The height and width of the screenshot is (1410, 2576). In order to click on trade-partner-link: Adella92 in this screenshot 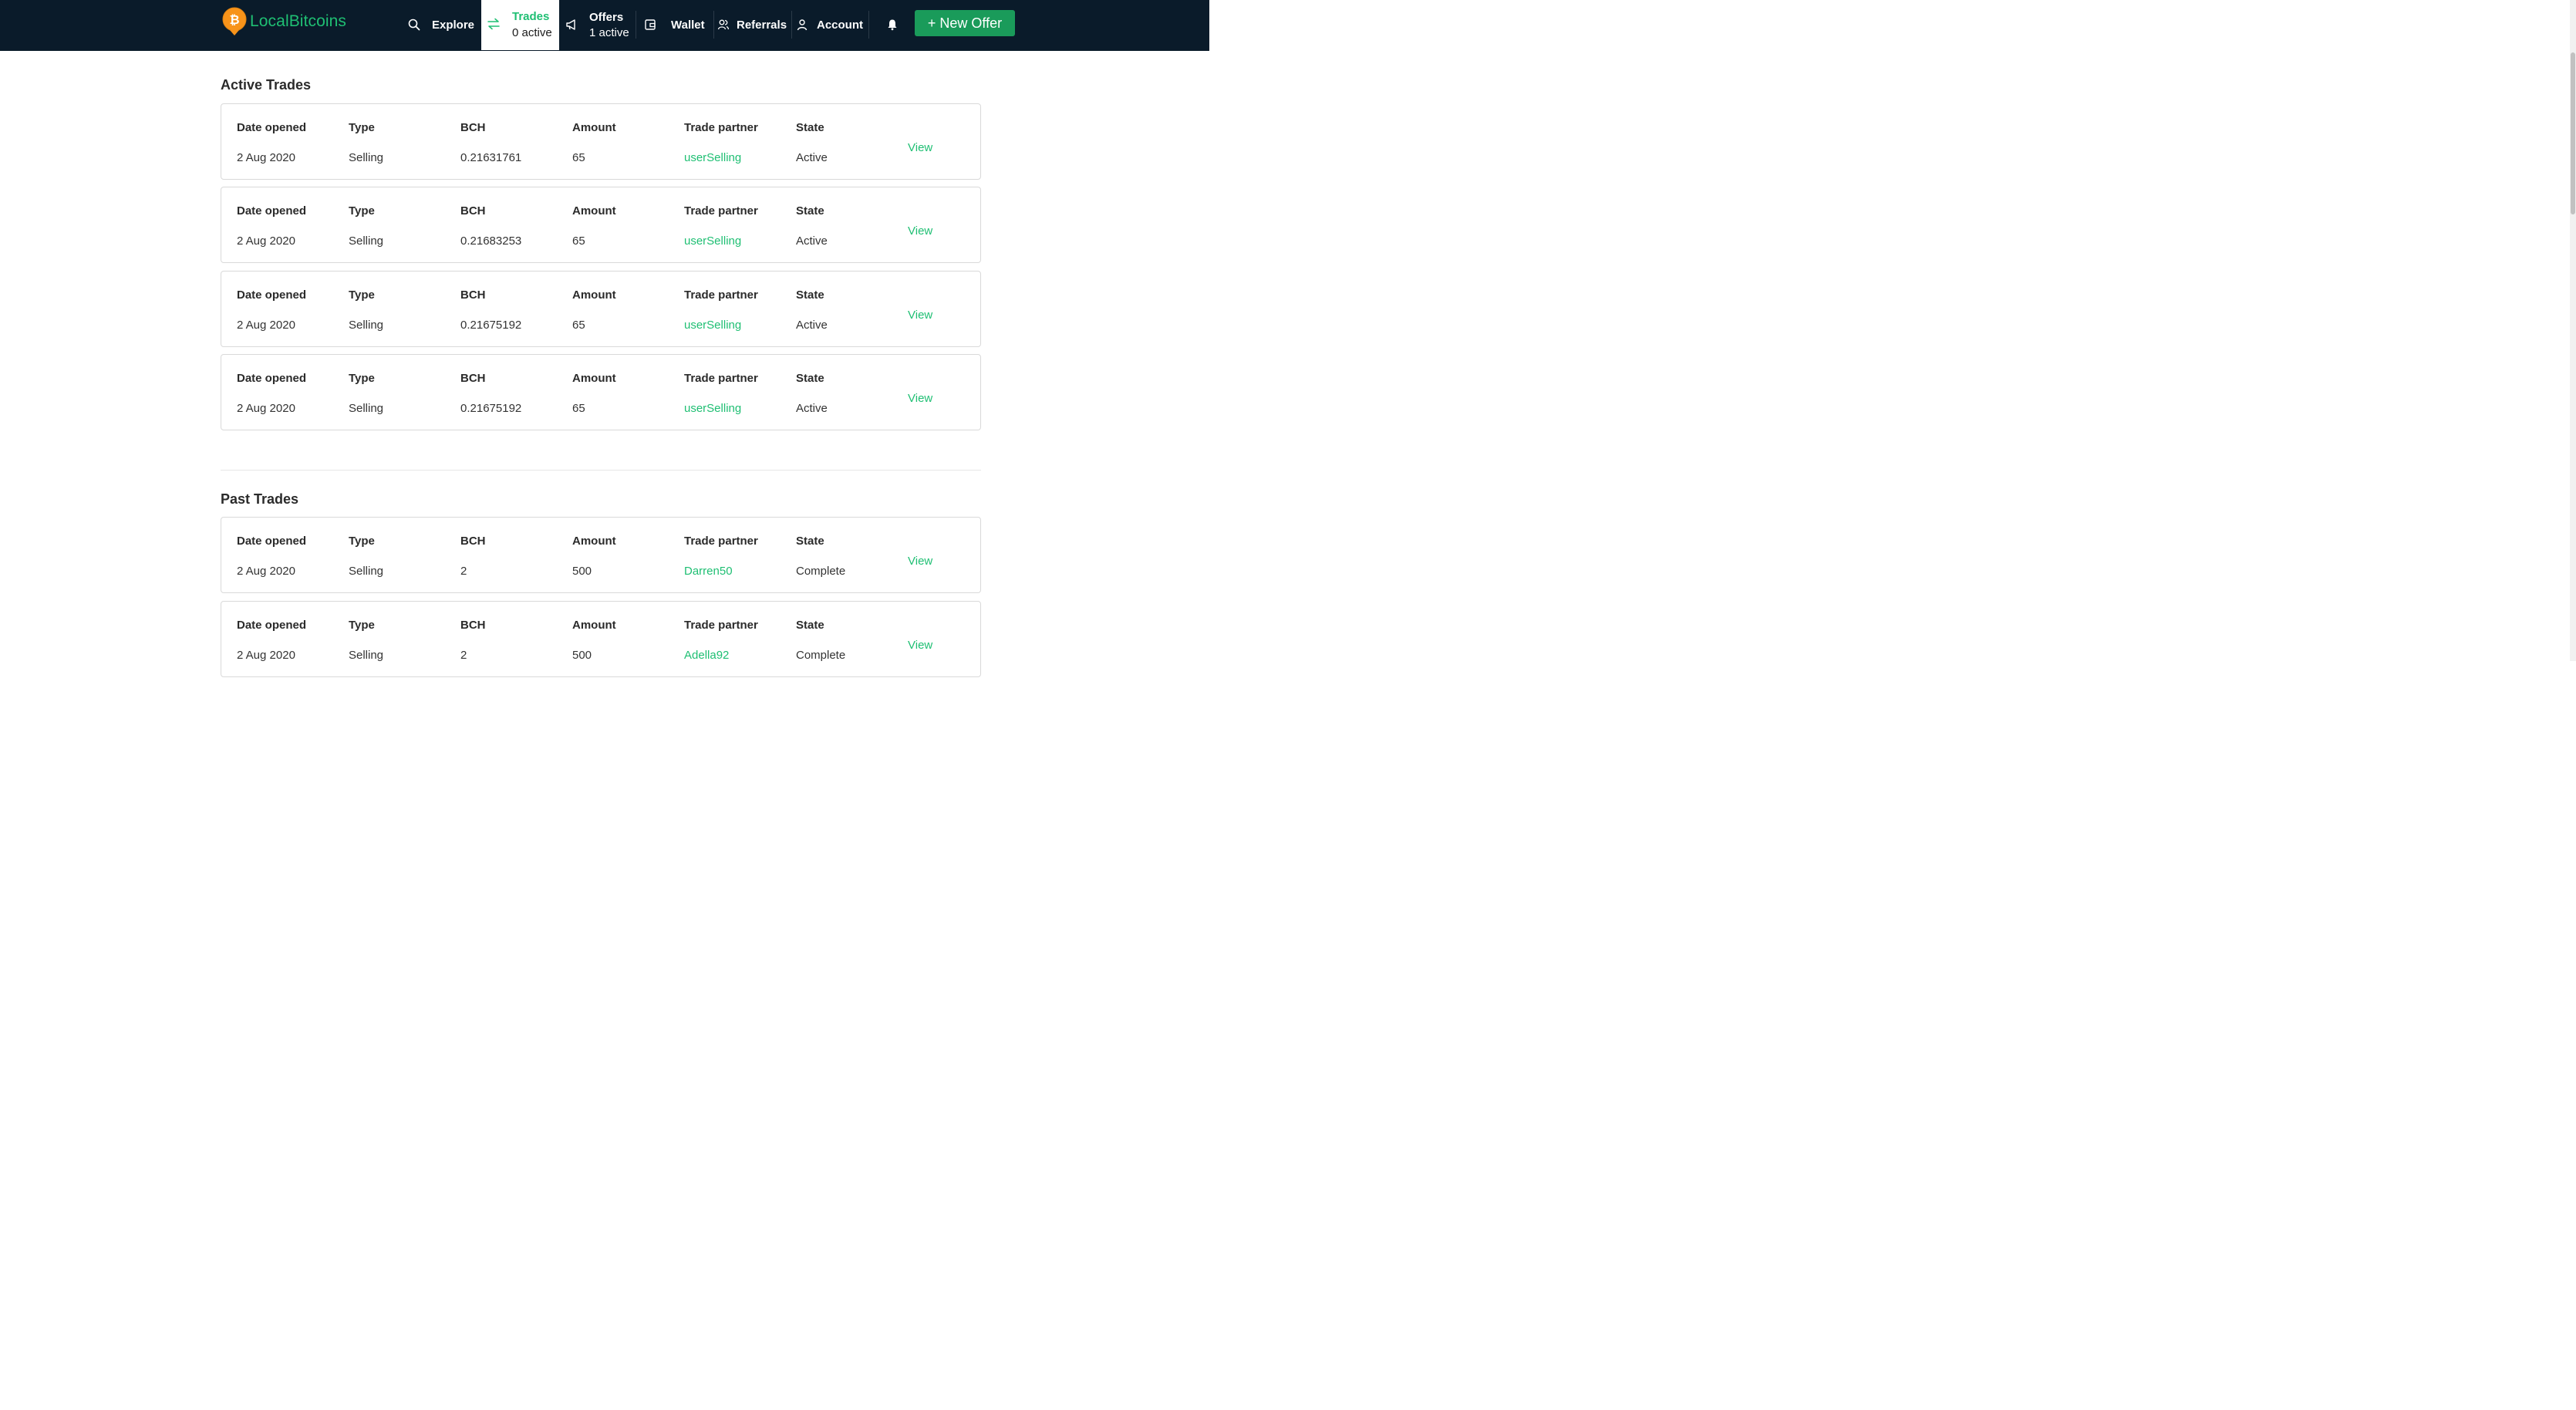, I will do `click(706, 655)`.